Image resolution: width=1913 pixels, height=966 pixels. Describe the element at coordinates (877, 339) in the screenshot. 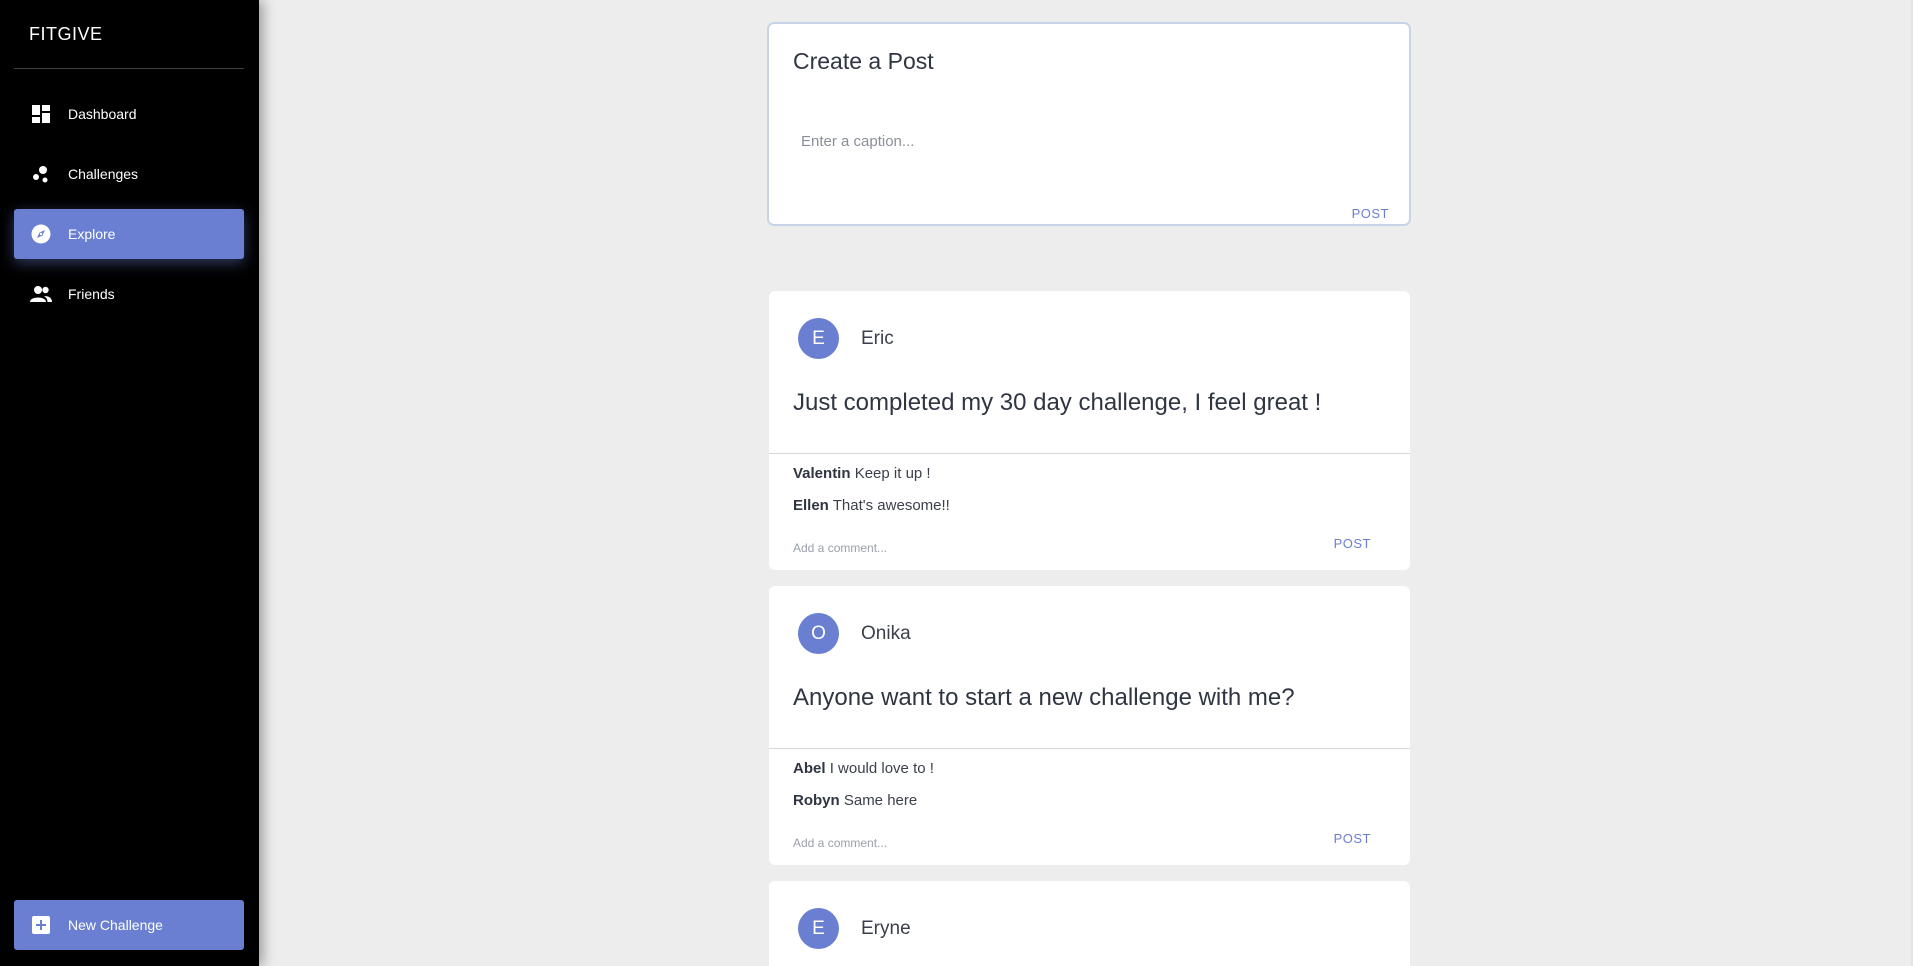

I see `post-author: Eric` at that location.